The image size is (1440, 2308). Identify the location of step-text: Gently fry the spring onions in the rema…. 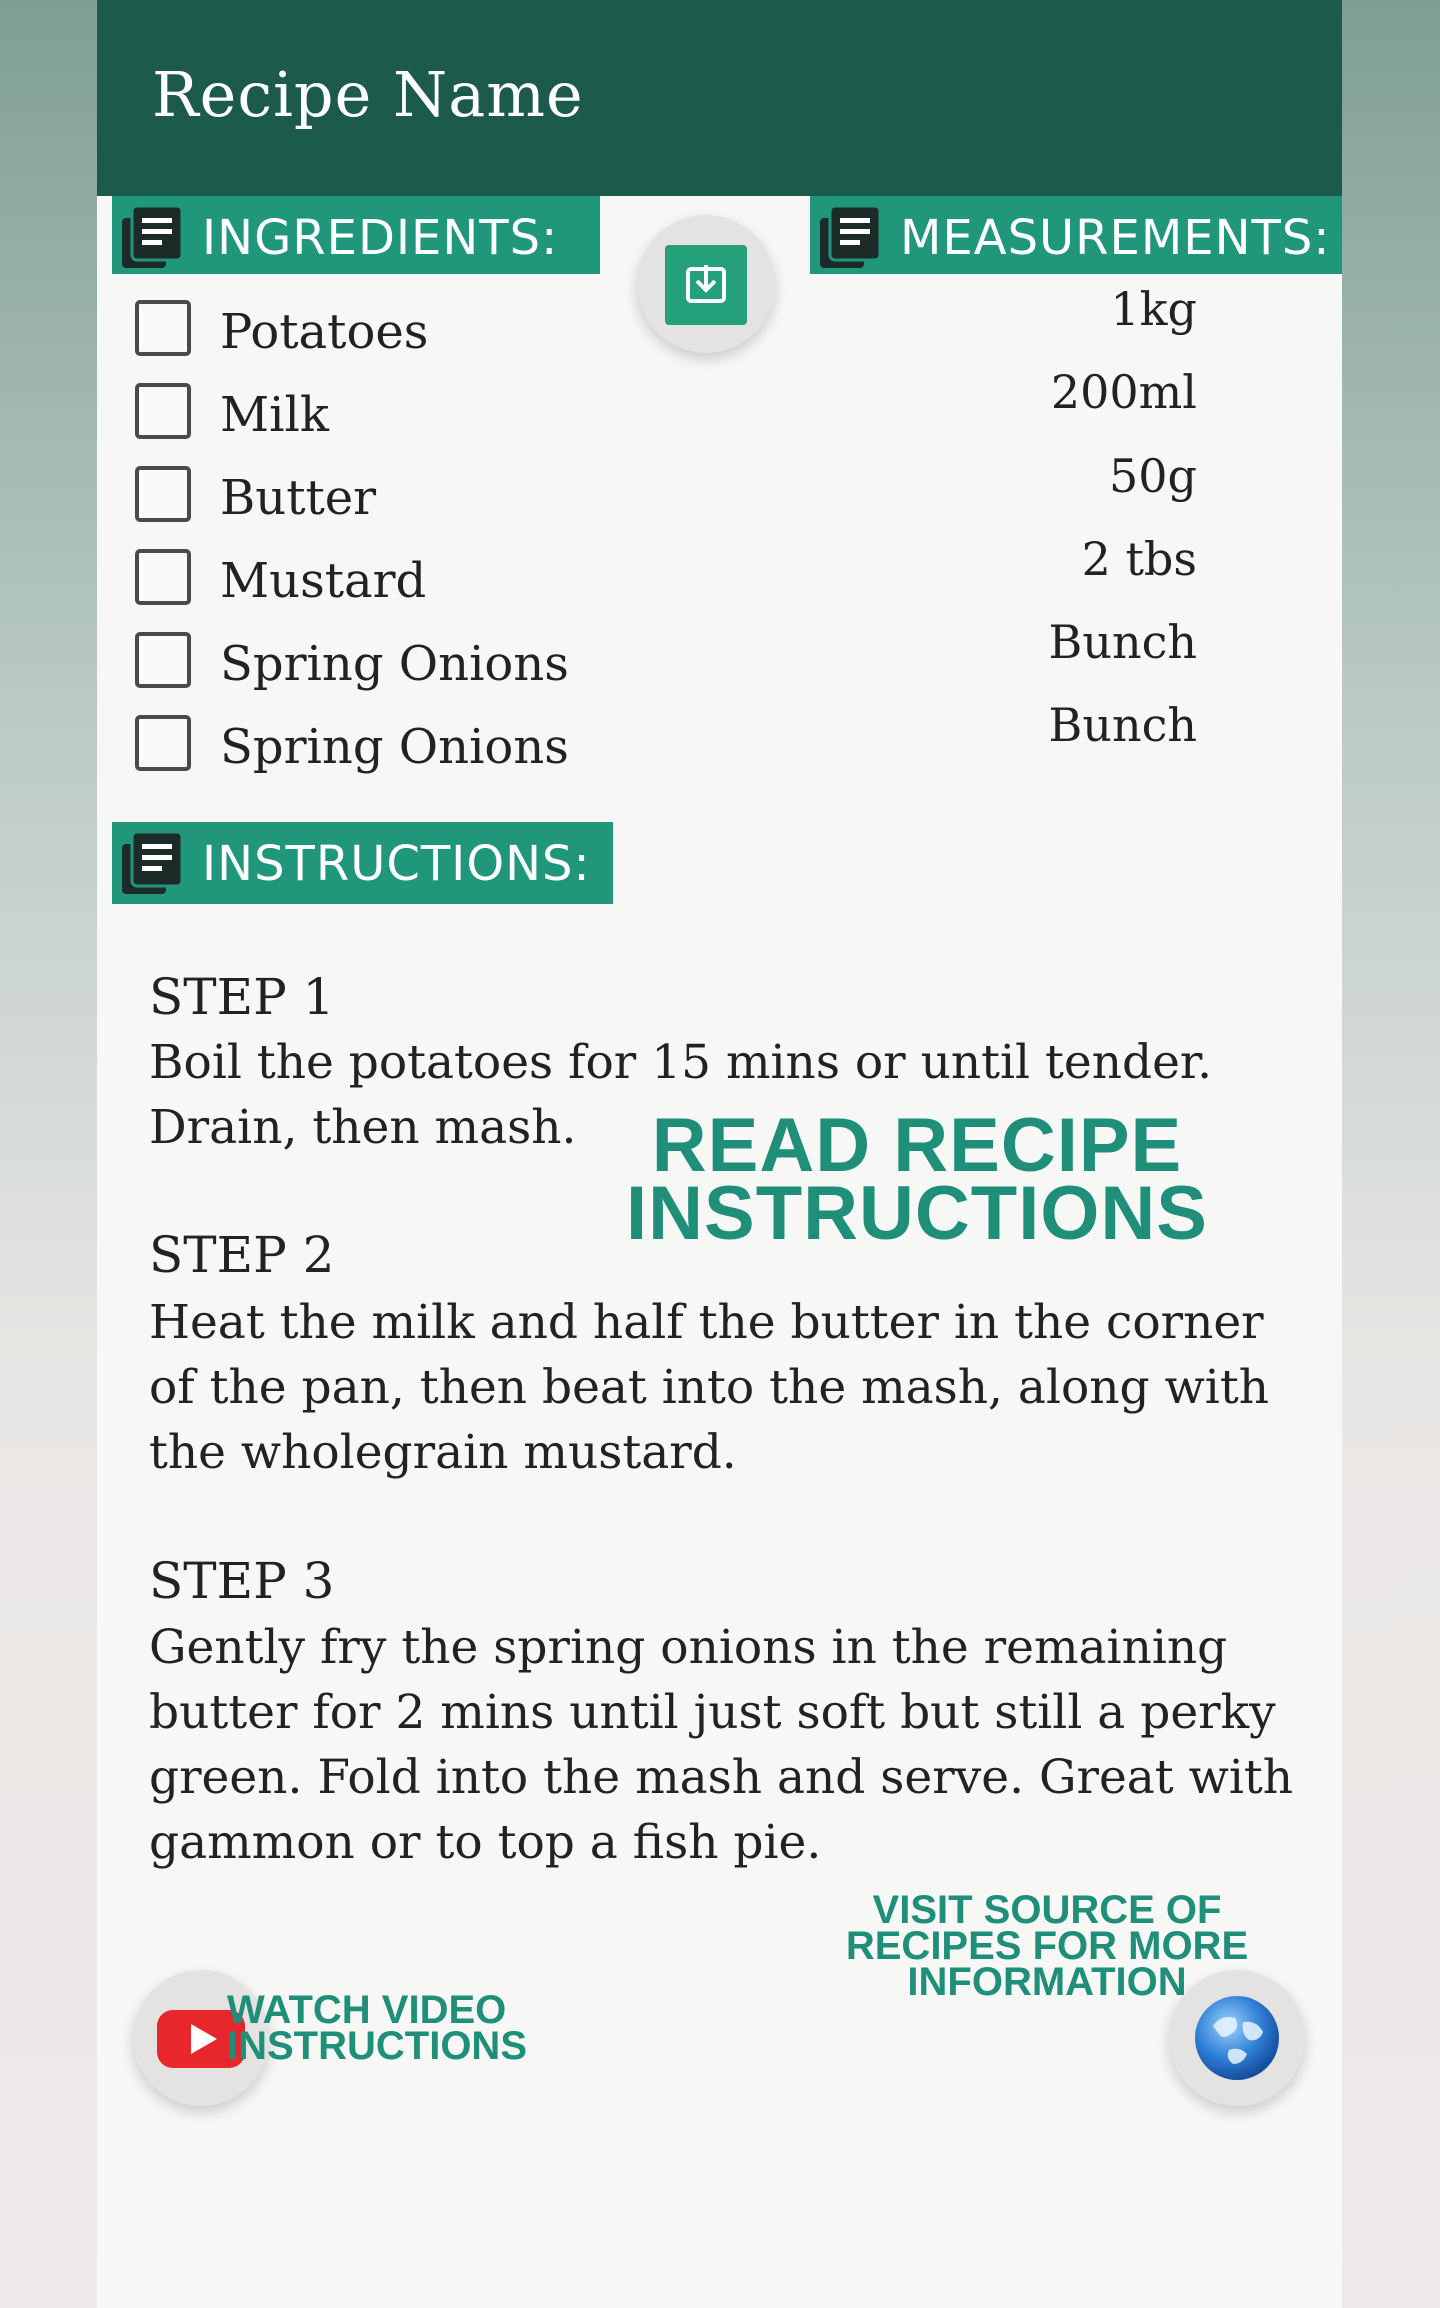
(721, 1745).